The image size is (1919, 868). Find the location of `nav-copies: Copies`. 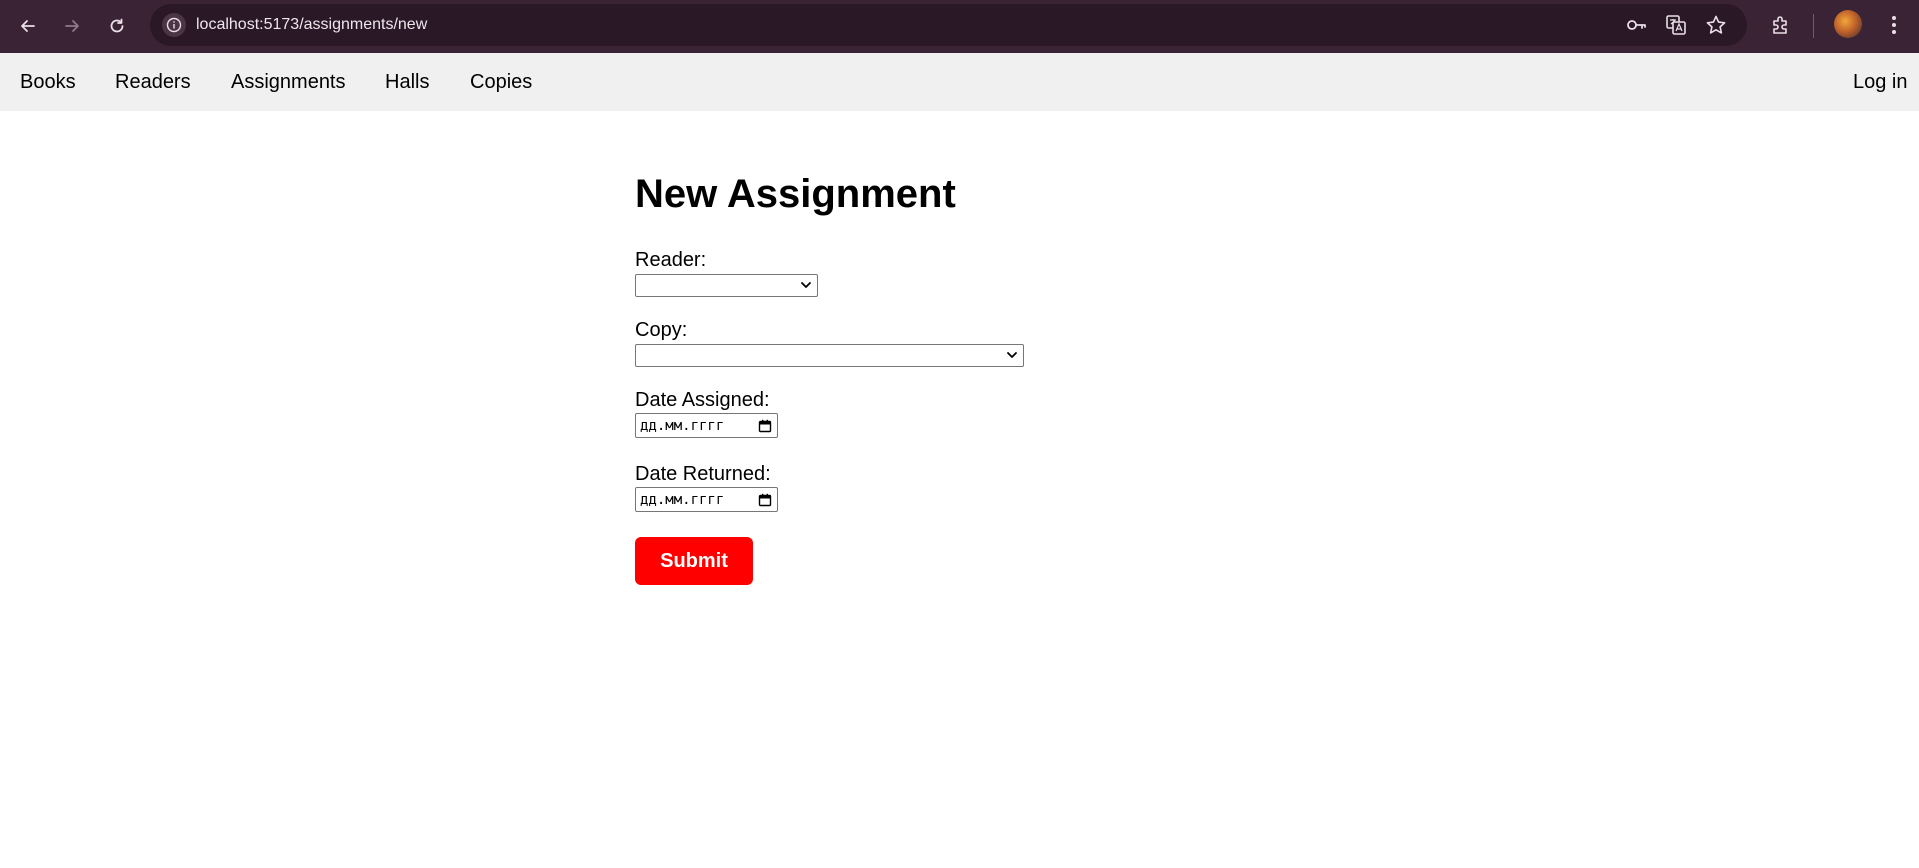

nav-copies: Copies is located at coordinates (501, 82).